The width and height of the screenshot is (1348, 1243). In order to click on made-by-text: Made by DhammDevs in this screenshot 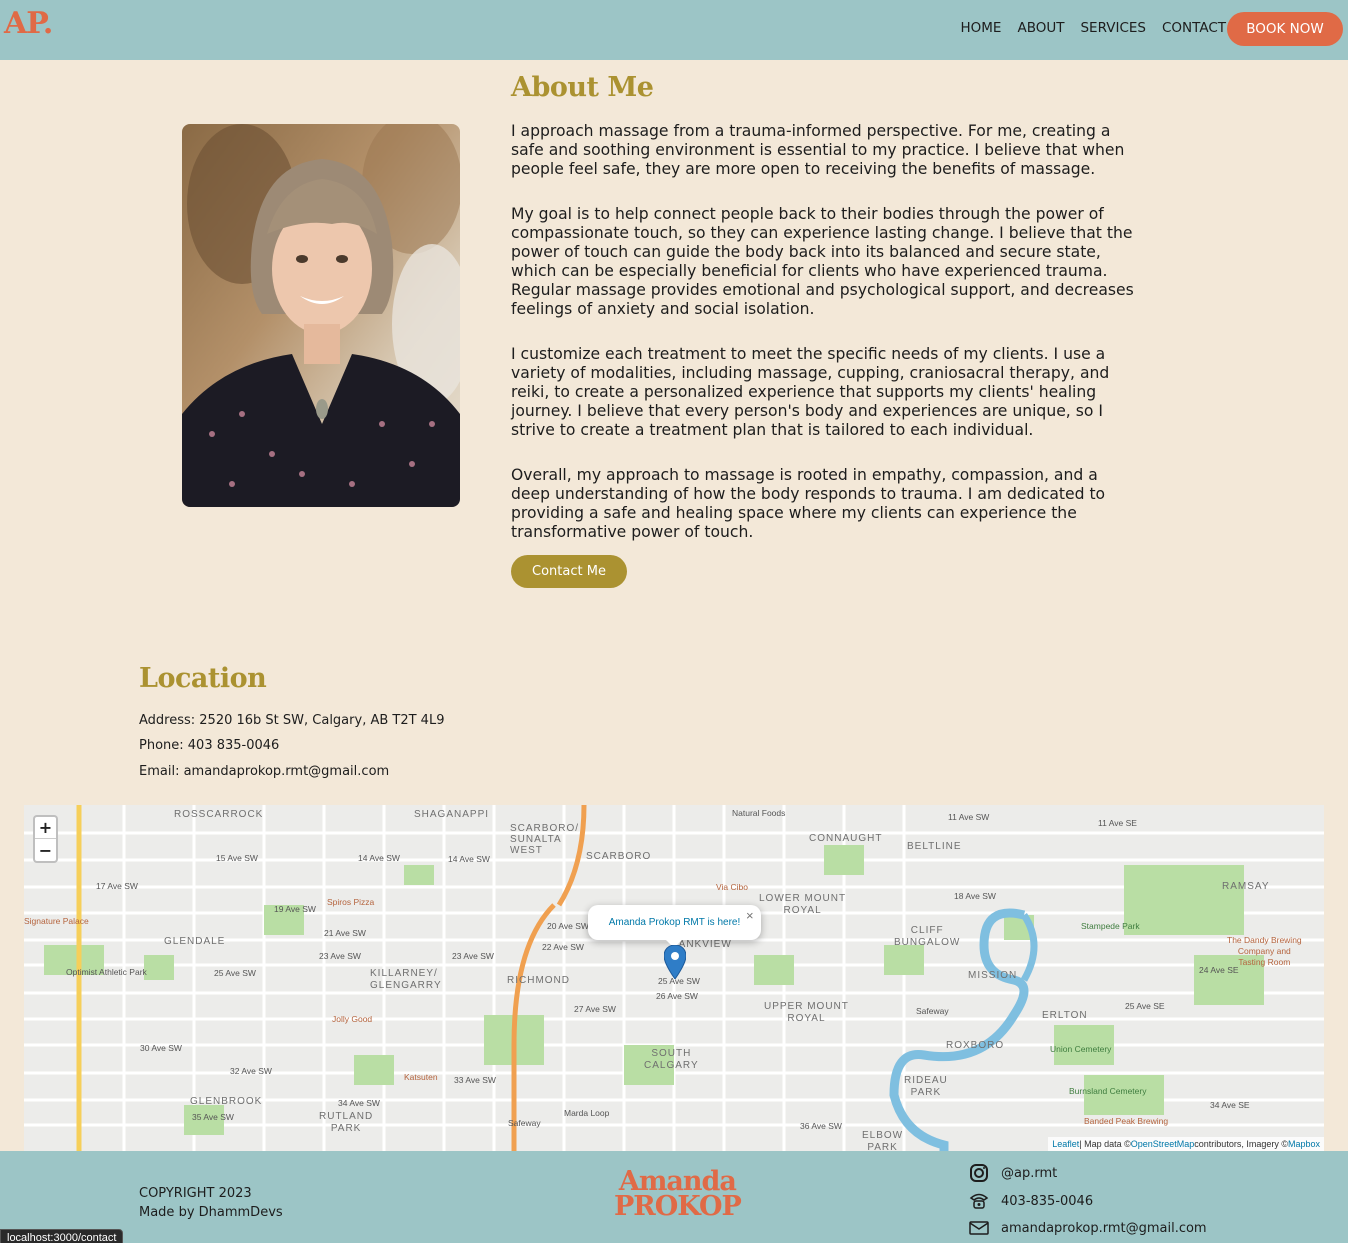, I will do `click(211, 1212)`.